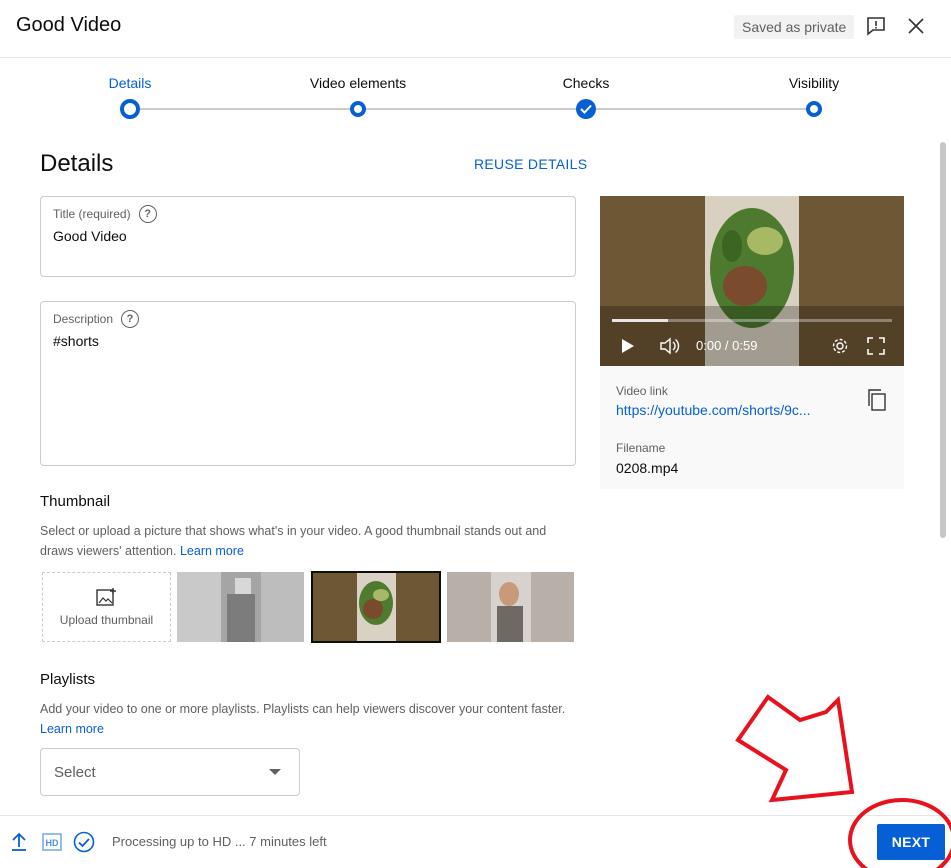  Describe the element at coordinates (170, 772) in the screenshot. I see `playlist-select: Select` at that location.